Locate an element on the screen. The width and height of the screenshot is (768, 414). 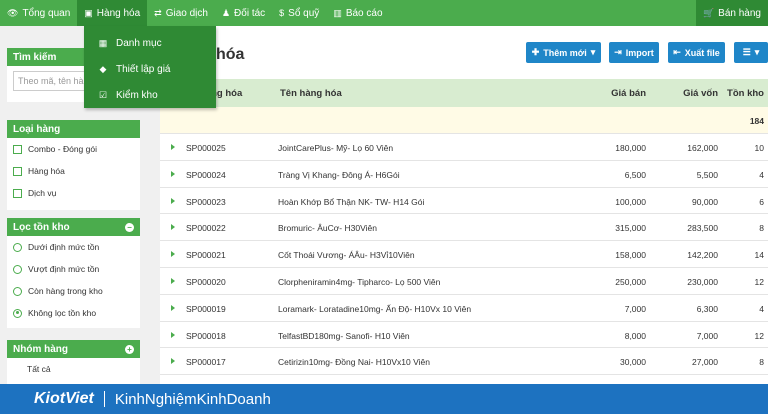
product-cost: 230,000 is located at coordinates (702, 281).